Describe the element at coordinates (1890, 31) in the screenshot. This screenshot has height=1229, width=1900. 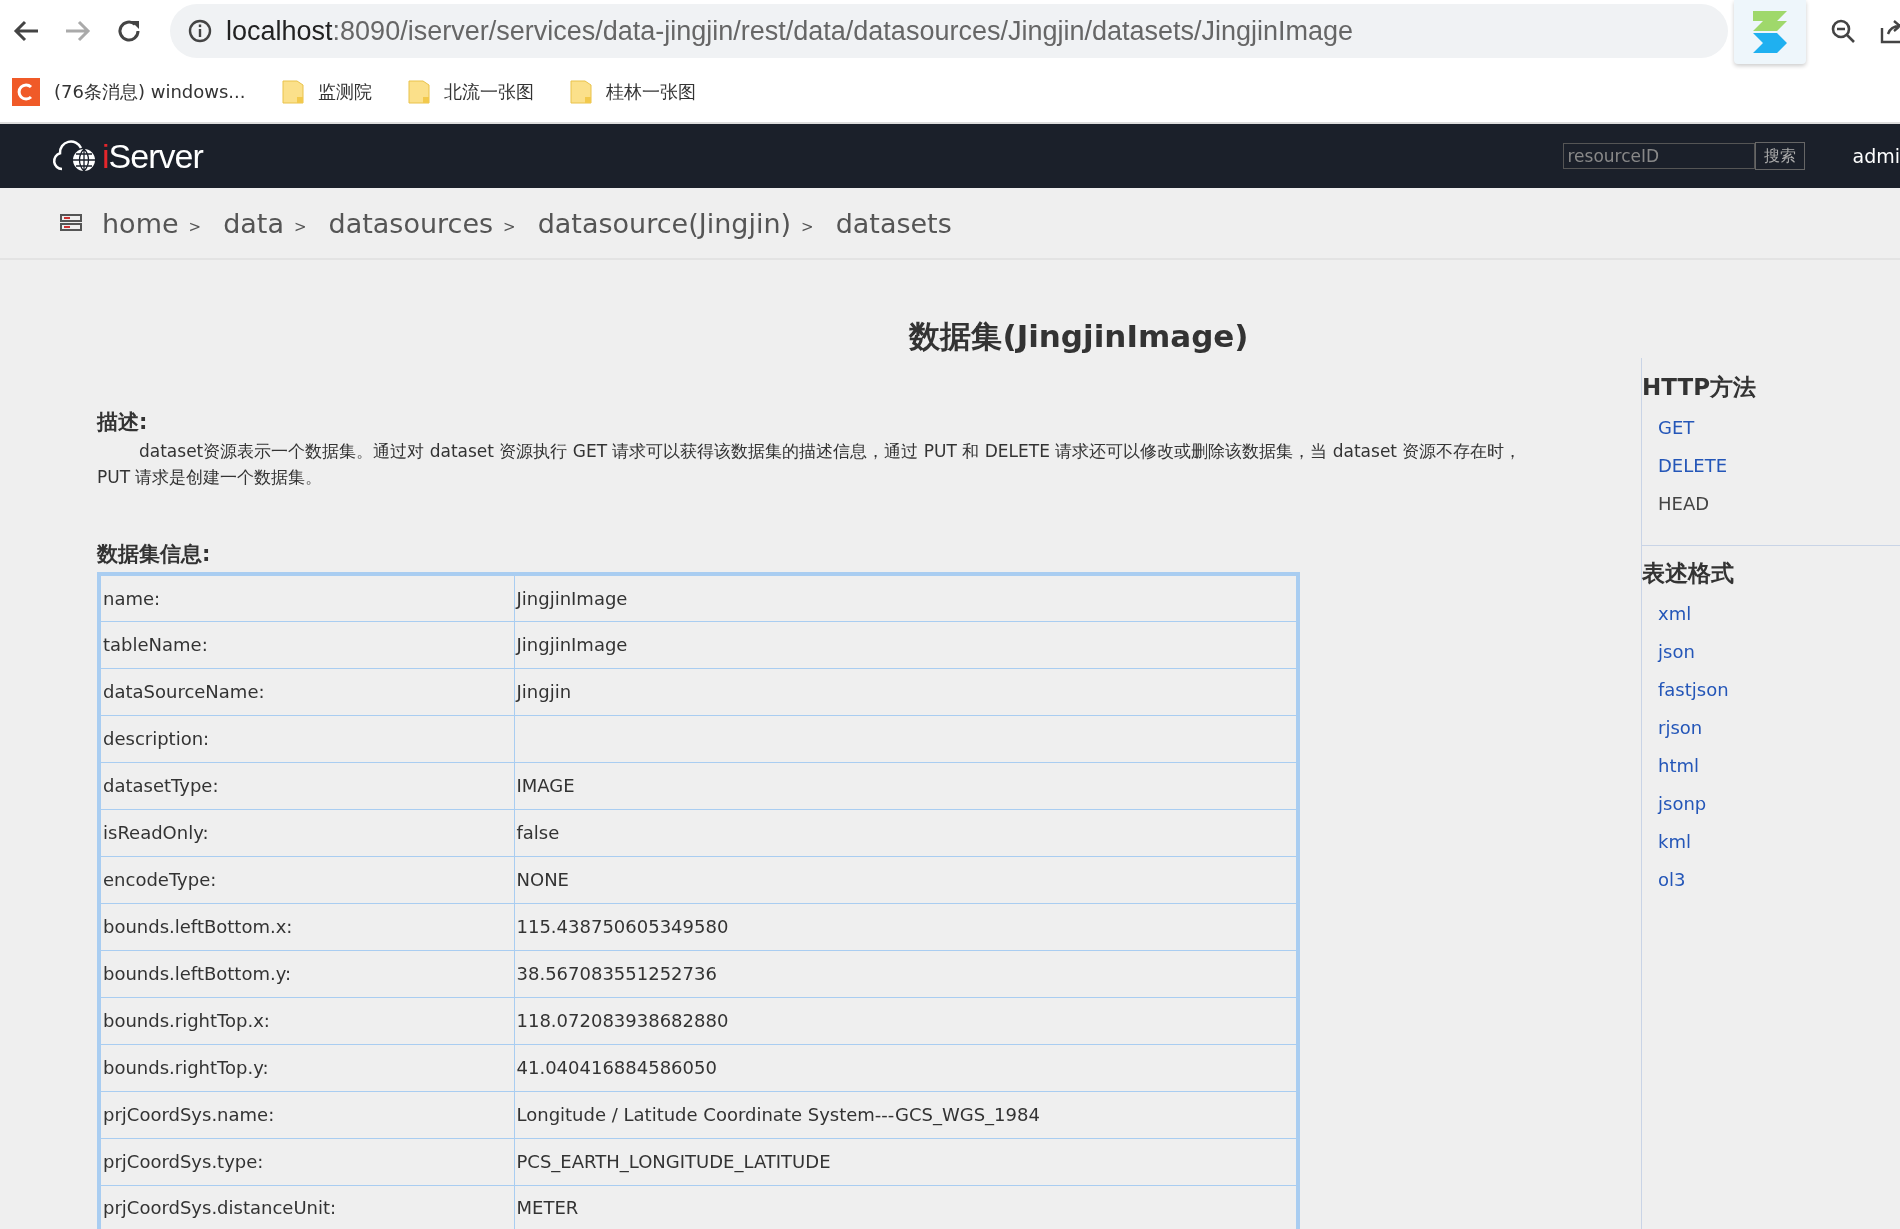
I see `share-icon` at that location.